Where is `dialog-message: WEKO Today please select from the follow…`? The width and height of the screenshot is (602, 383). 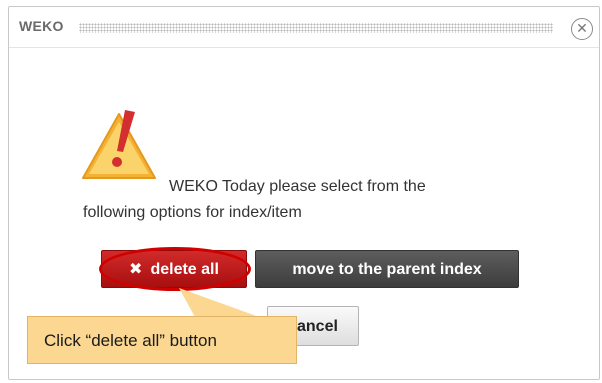 dialog-message: WEKO Today please select from the follow… is located at coordinates (303, 200).